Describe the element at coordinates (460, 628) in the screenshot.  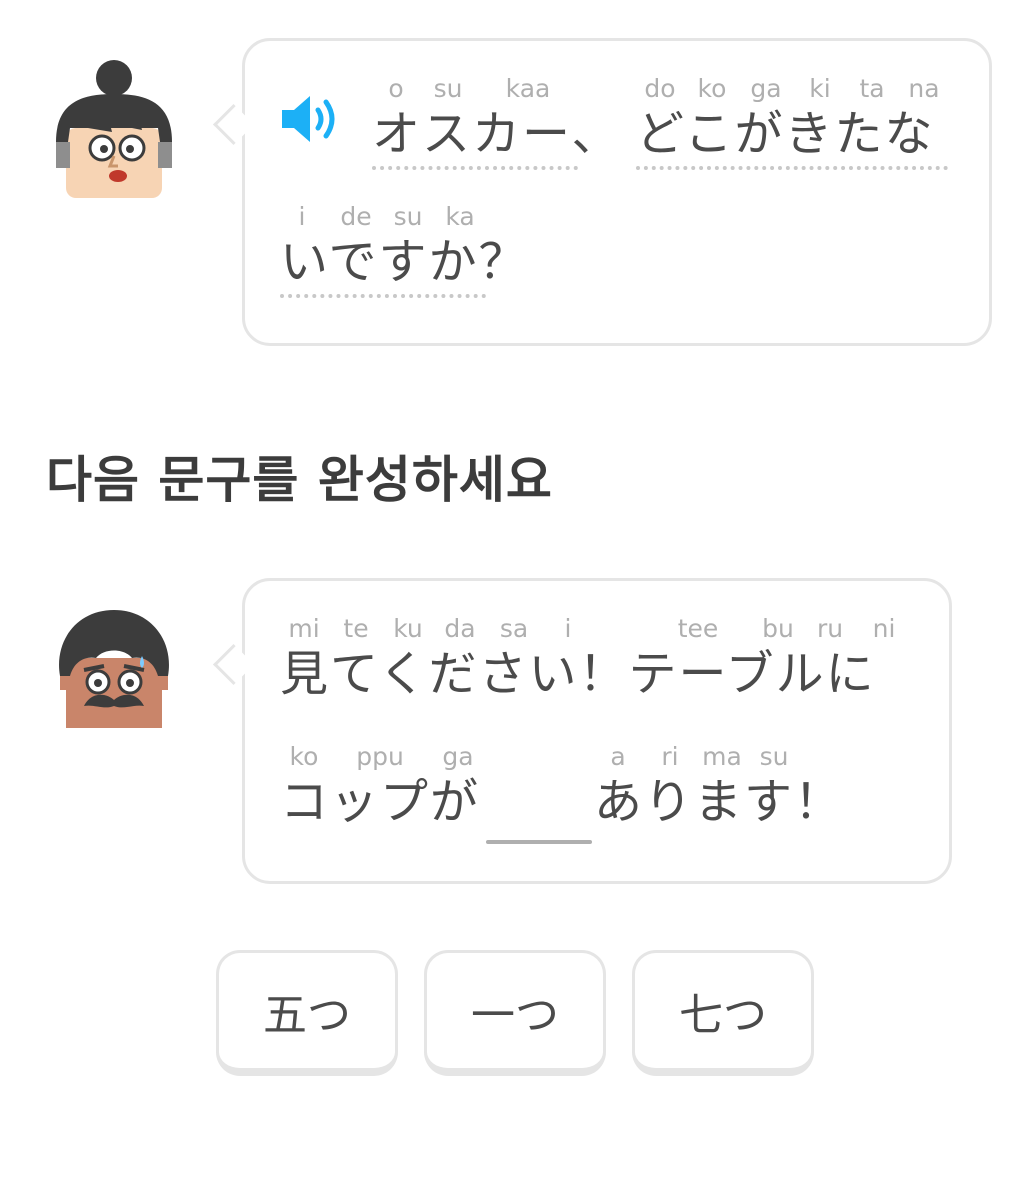
I see `romaji-syllable: da` at that location.